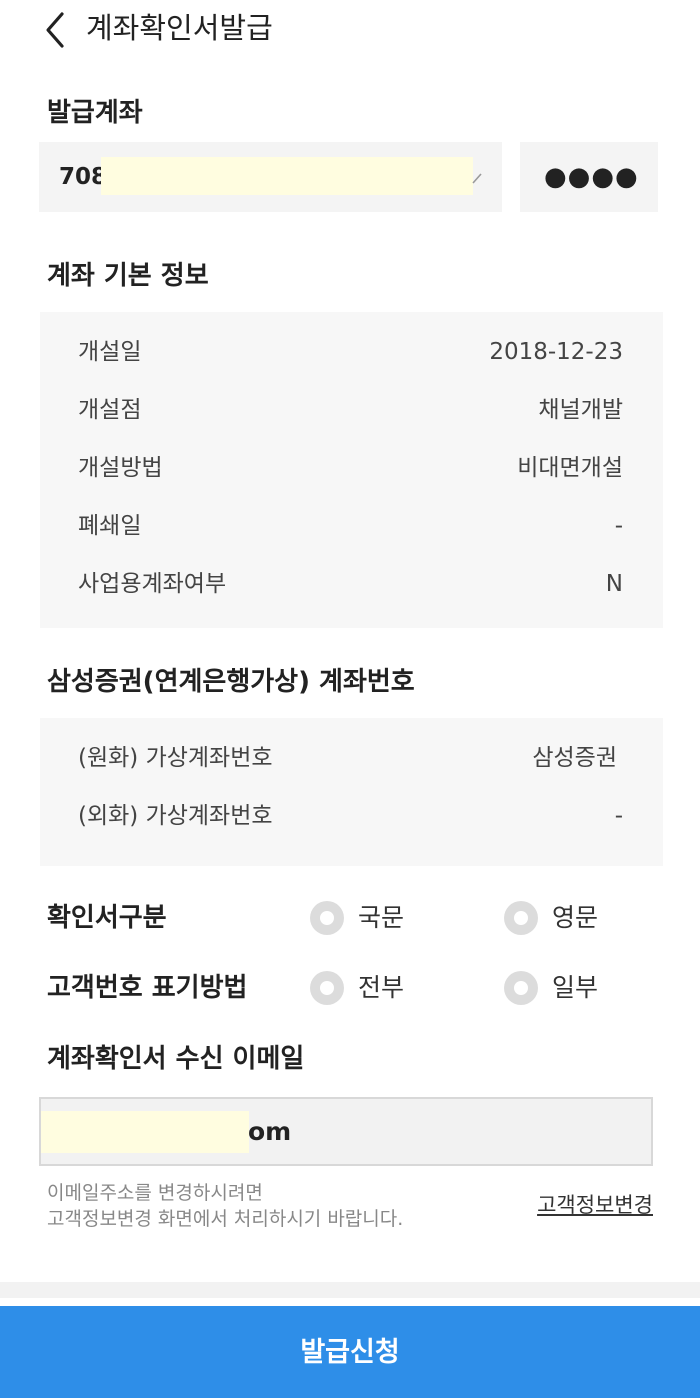 The width and height of the screenshot is (700, 1398). I want to click on radio-english-label: 영문, so click(575, 918).